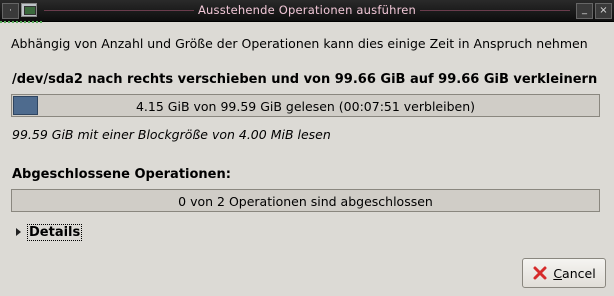 The height and width of the screenshot is (296, 614). I want to click on completed-progress-text: 0 von 2 Operationen sind abgeschlossen, so click(305, 201).